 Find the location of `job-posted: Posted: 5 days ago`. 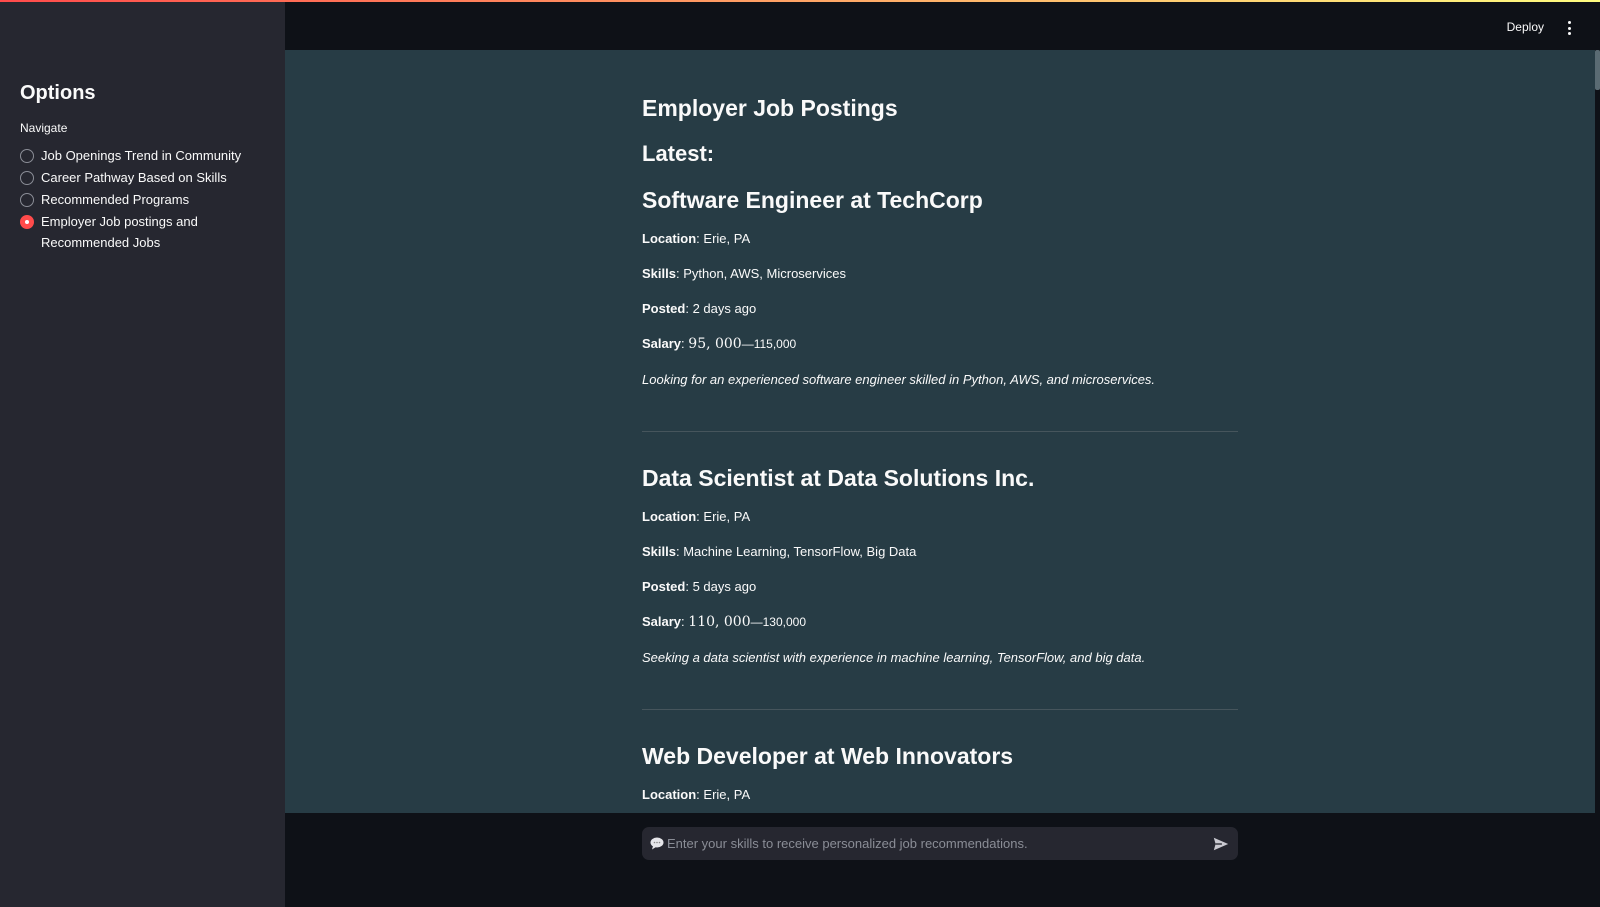

job-posted: Posted: 5 days ago is located at coordinates (699, 586).